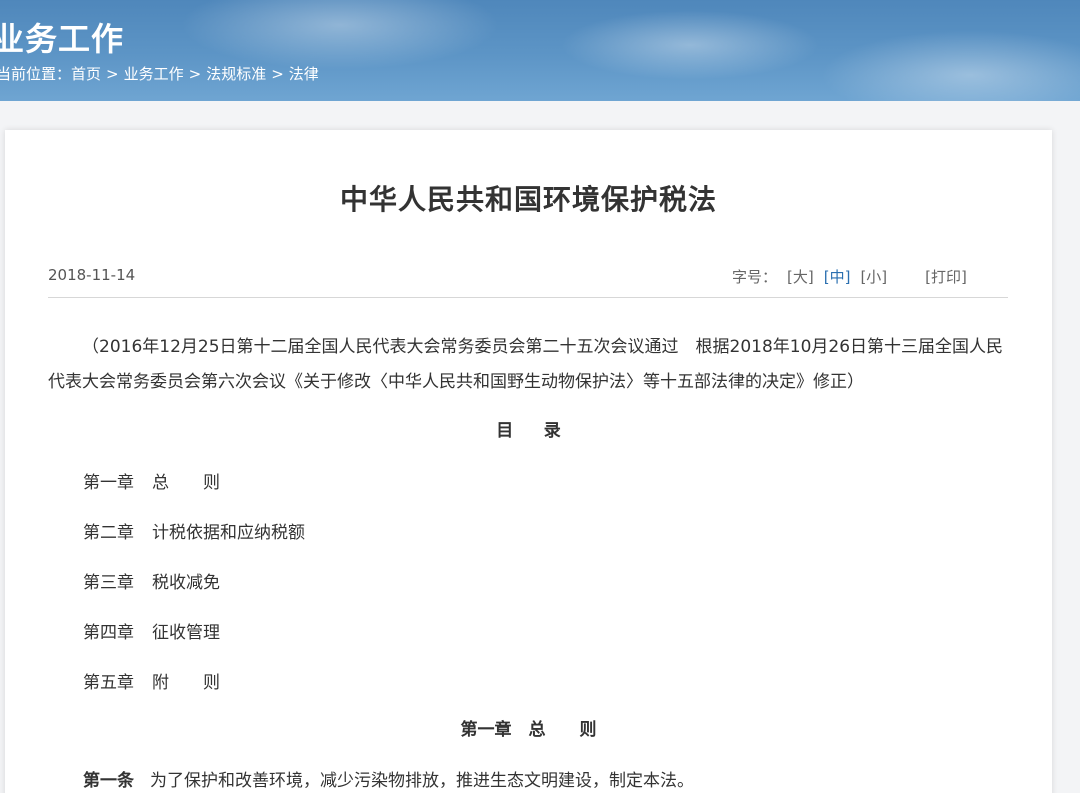 This screenshot has height=793, width=1080. What do you see at coordinates (108, 483) in the screenshot?
I see `toc-chapter-number: 第一章` at bounding box center [108, 483].